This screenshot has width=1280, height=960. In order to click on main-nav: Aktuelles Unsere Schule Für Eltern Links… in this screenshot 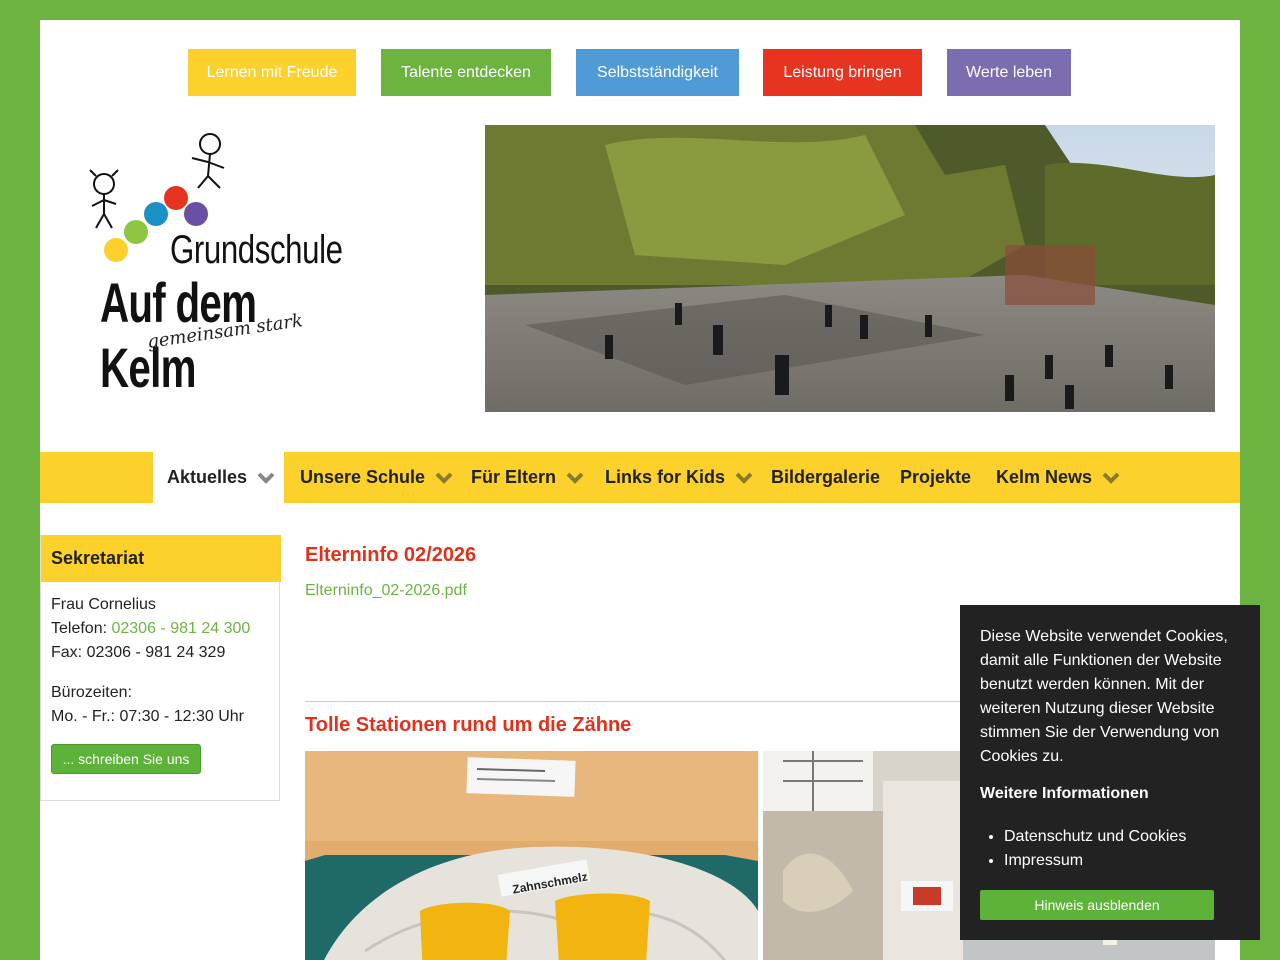, I will do `click(640, 477)`.